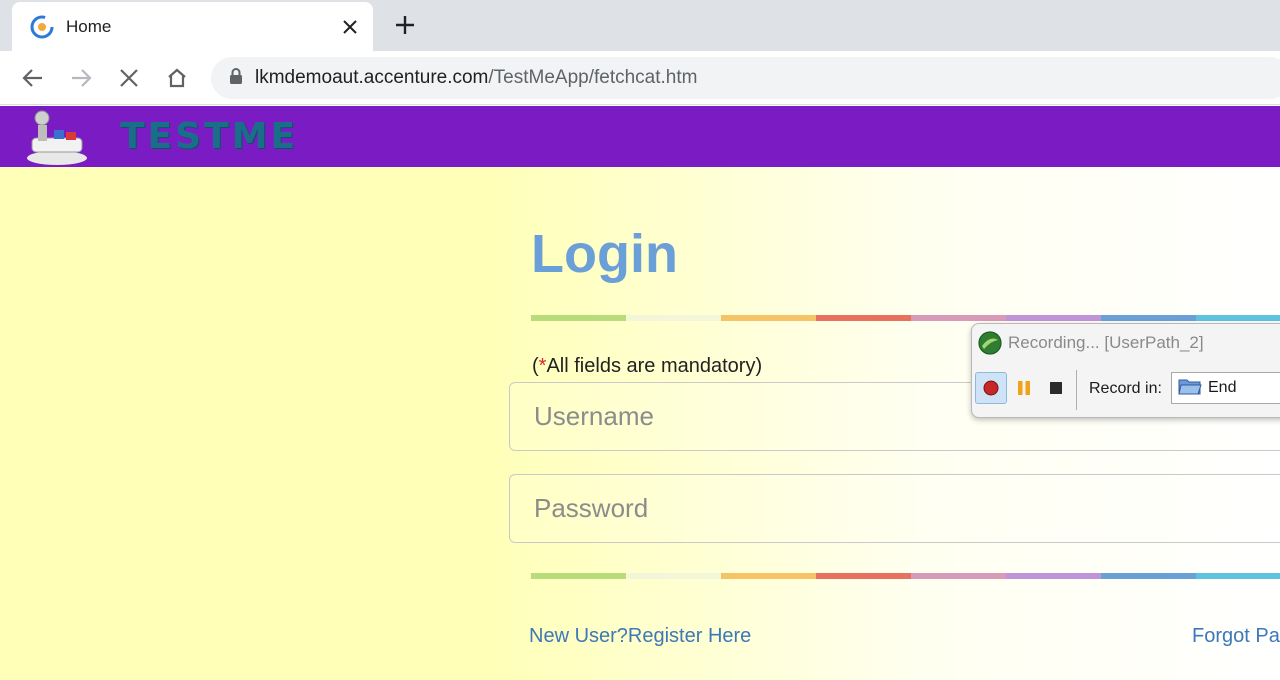 Image resolution: width=1280 pixels, height=680 pixels. Describe the element at coordinates (1076, 390) in the screenshot. I see `toolbar-separator` at that location.